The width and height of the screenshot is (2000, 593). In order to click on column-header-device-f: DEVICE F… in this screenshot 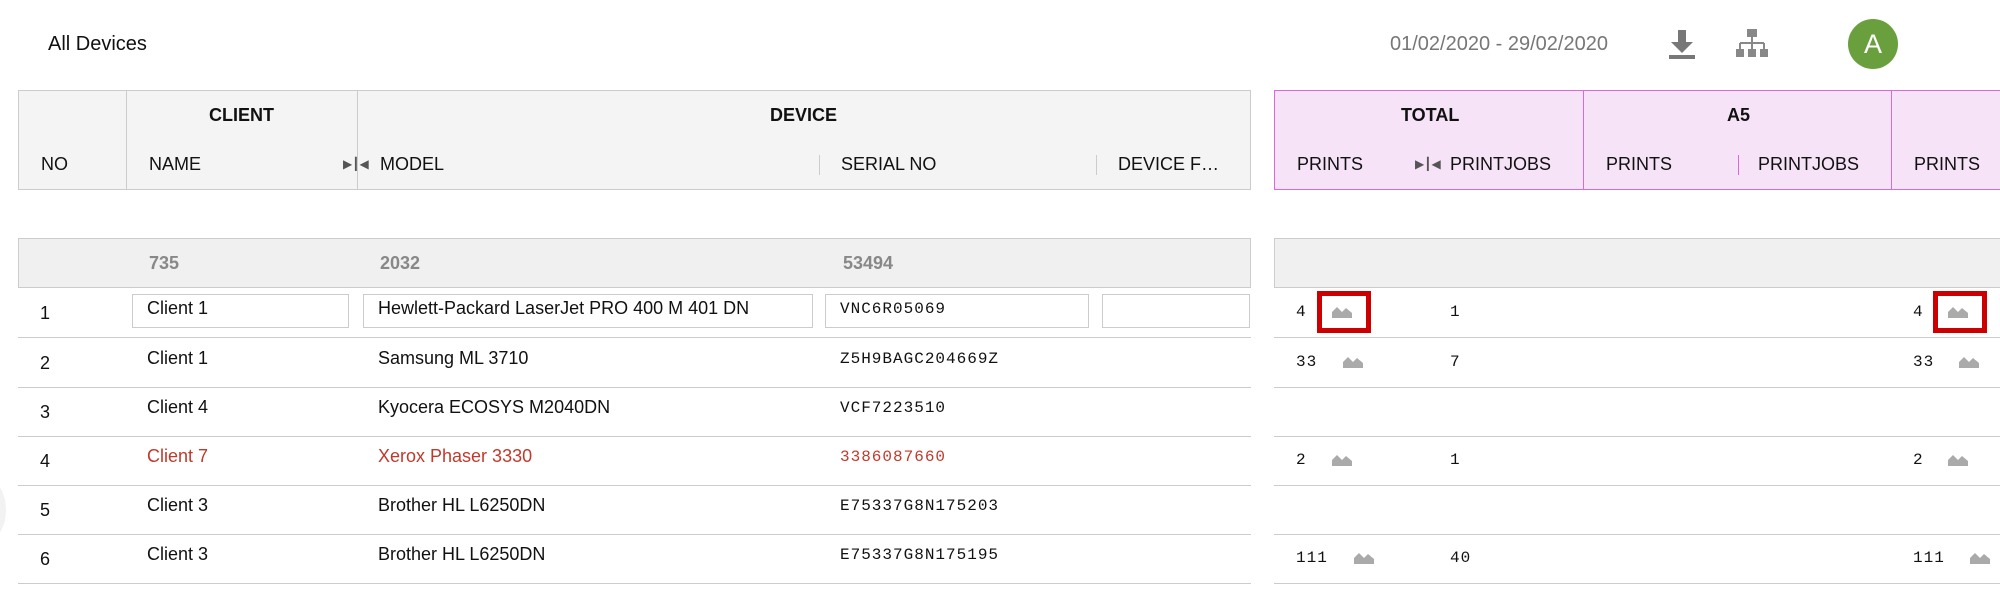, I will do `click(1168, 164)`.